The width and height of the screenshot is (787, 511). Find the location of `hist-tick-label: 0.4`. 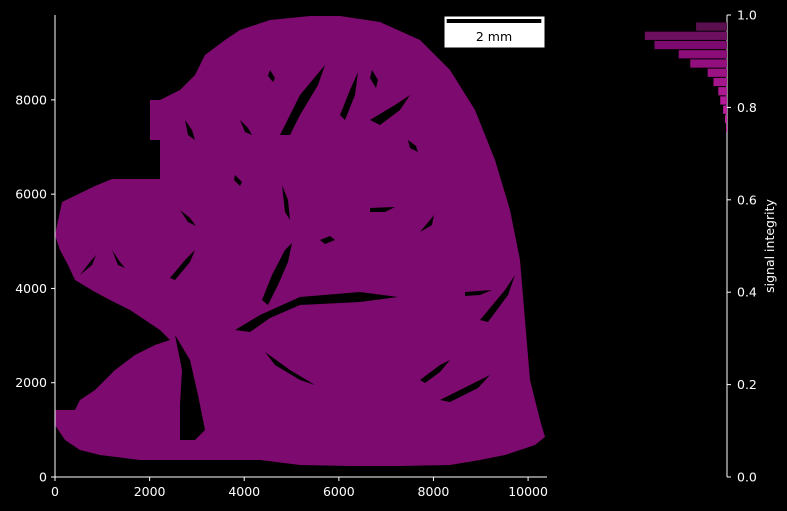

hist-tick-label: 0.4 is located at coordinates (747, 292).